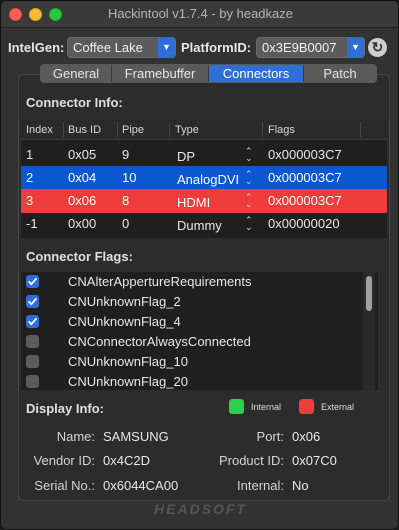  Describe the element at coordinates (193, 202) in the screenshot. I see `row-type: HDMI` at that location.